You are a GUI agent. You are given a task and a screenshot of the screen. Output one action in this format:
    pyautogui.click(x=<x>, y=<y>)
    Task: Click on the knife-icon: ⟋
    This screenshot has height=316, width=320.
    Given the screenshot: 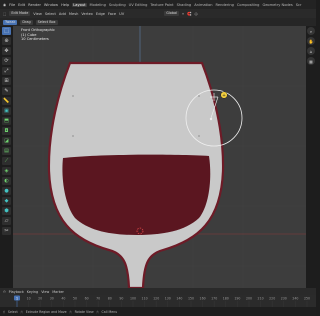 What is the action you would take?
    pyautogui.click(x=6, y=161)
    